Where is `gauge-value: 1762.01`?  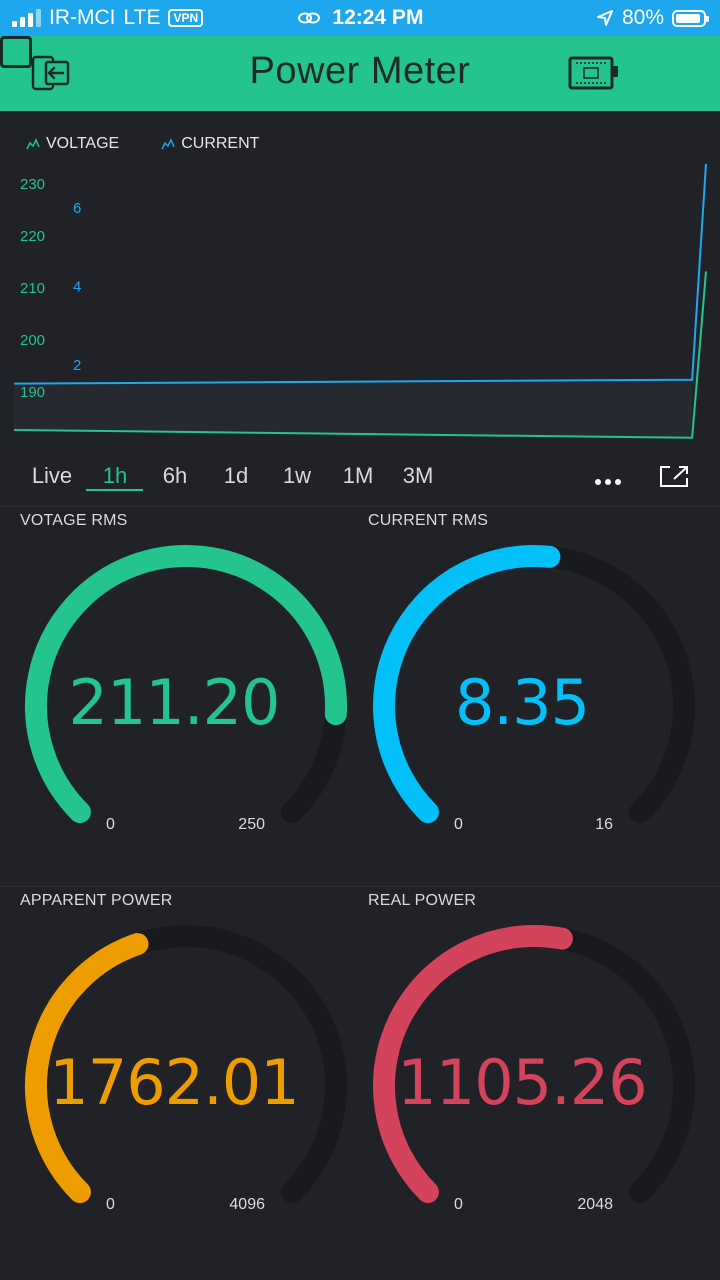 gauge-value: 1762.01 is located at coordinates (174, 1082).